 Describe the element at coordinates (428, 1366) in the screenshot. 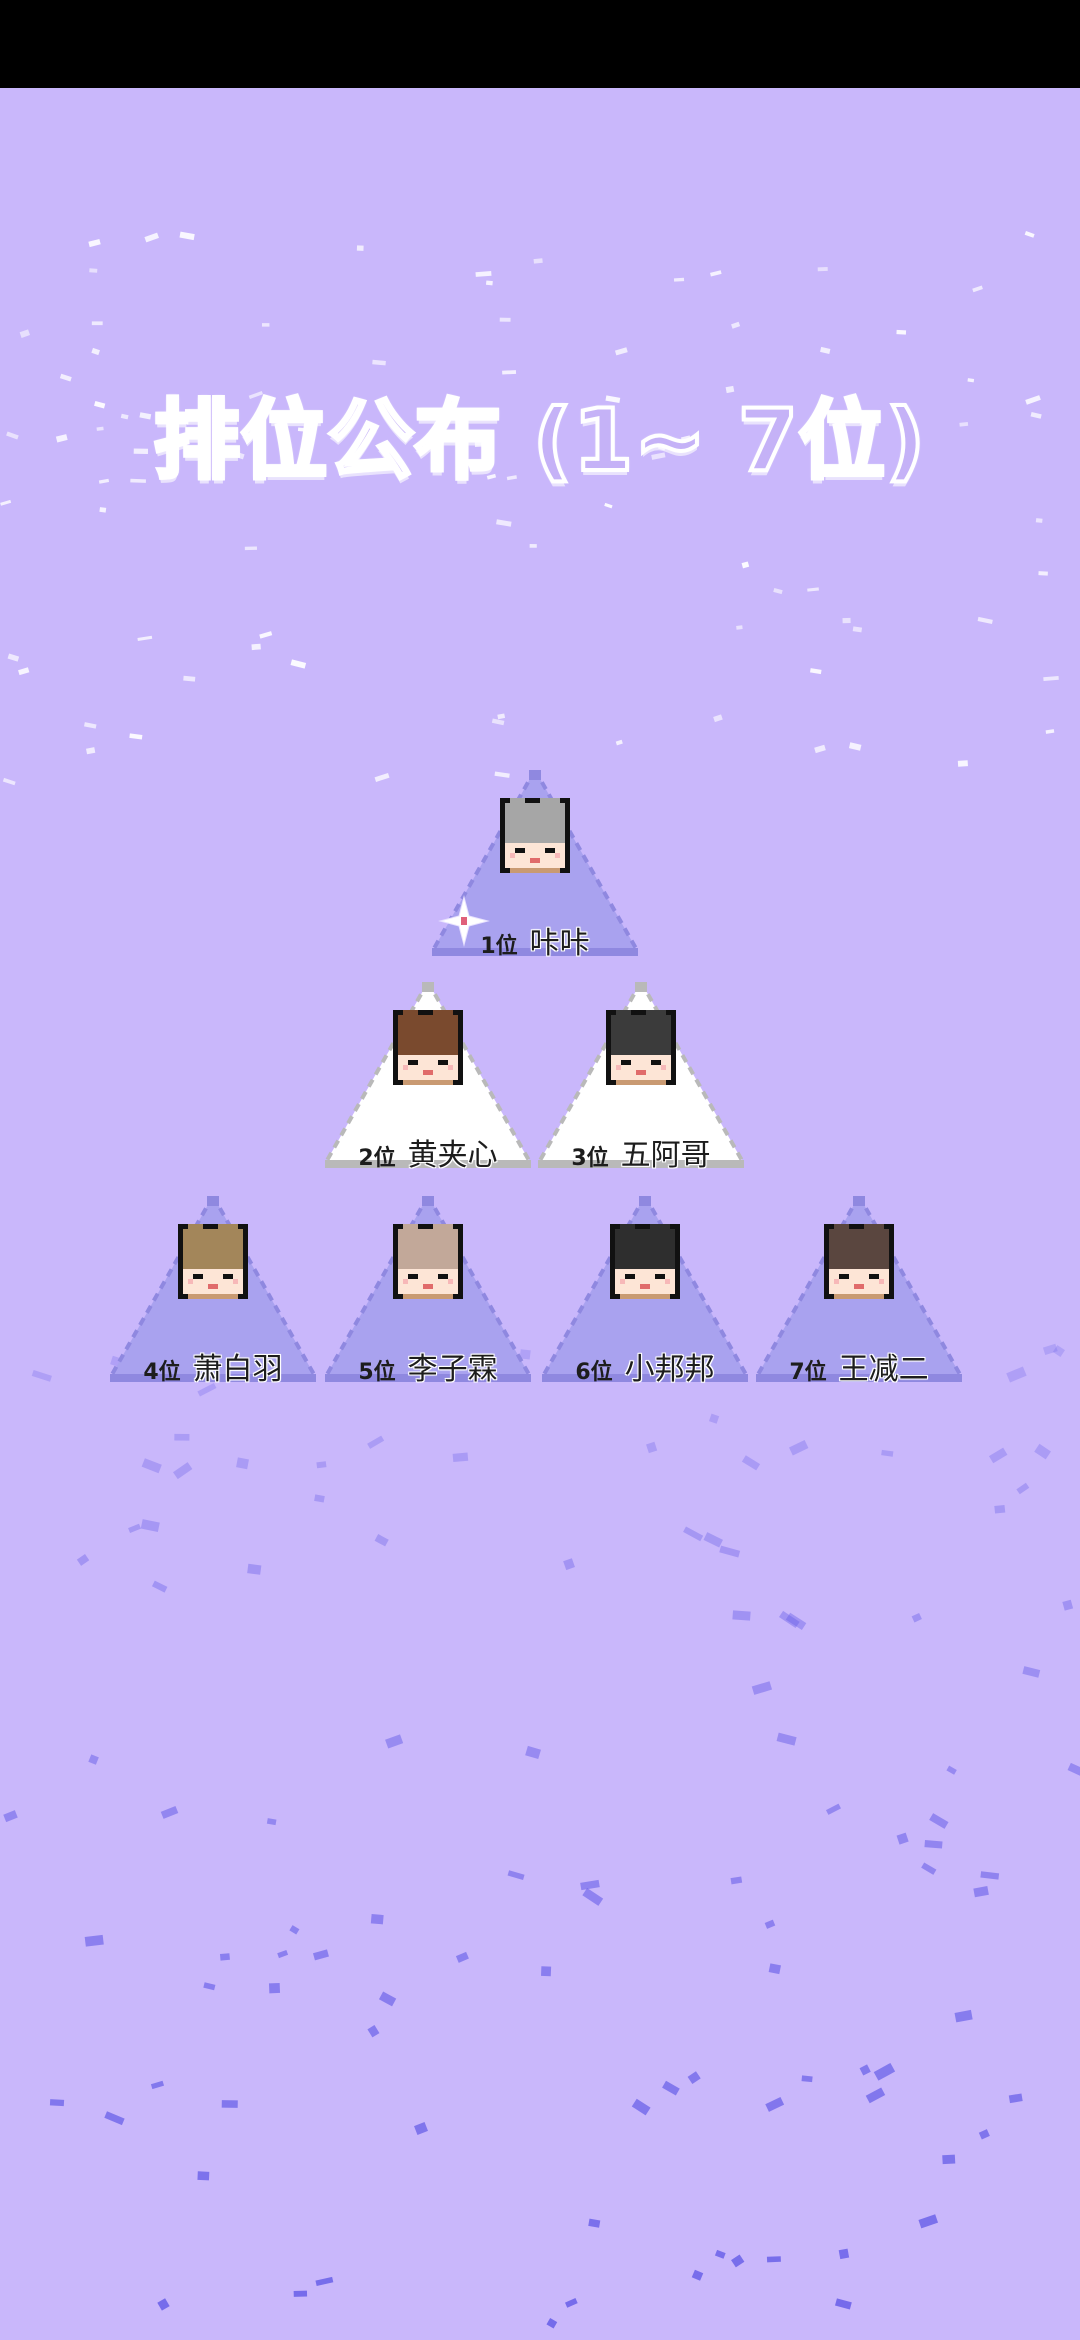

I see `rank-label: 5位 李子霖` at that location.